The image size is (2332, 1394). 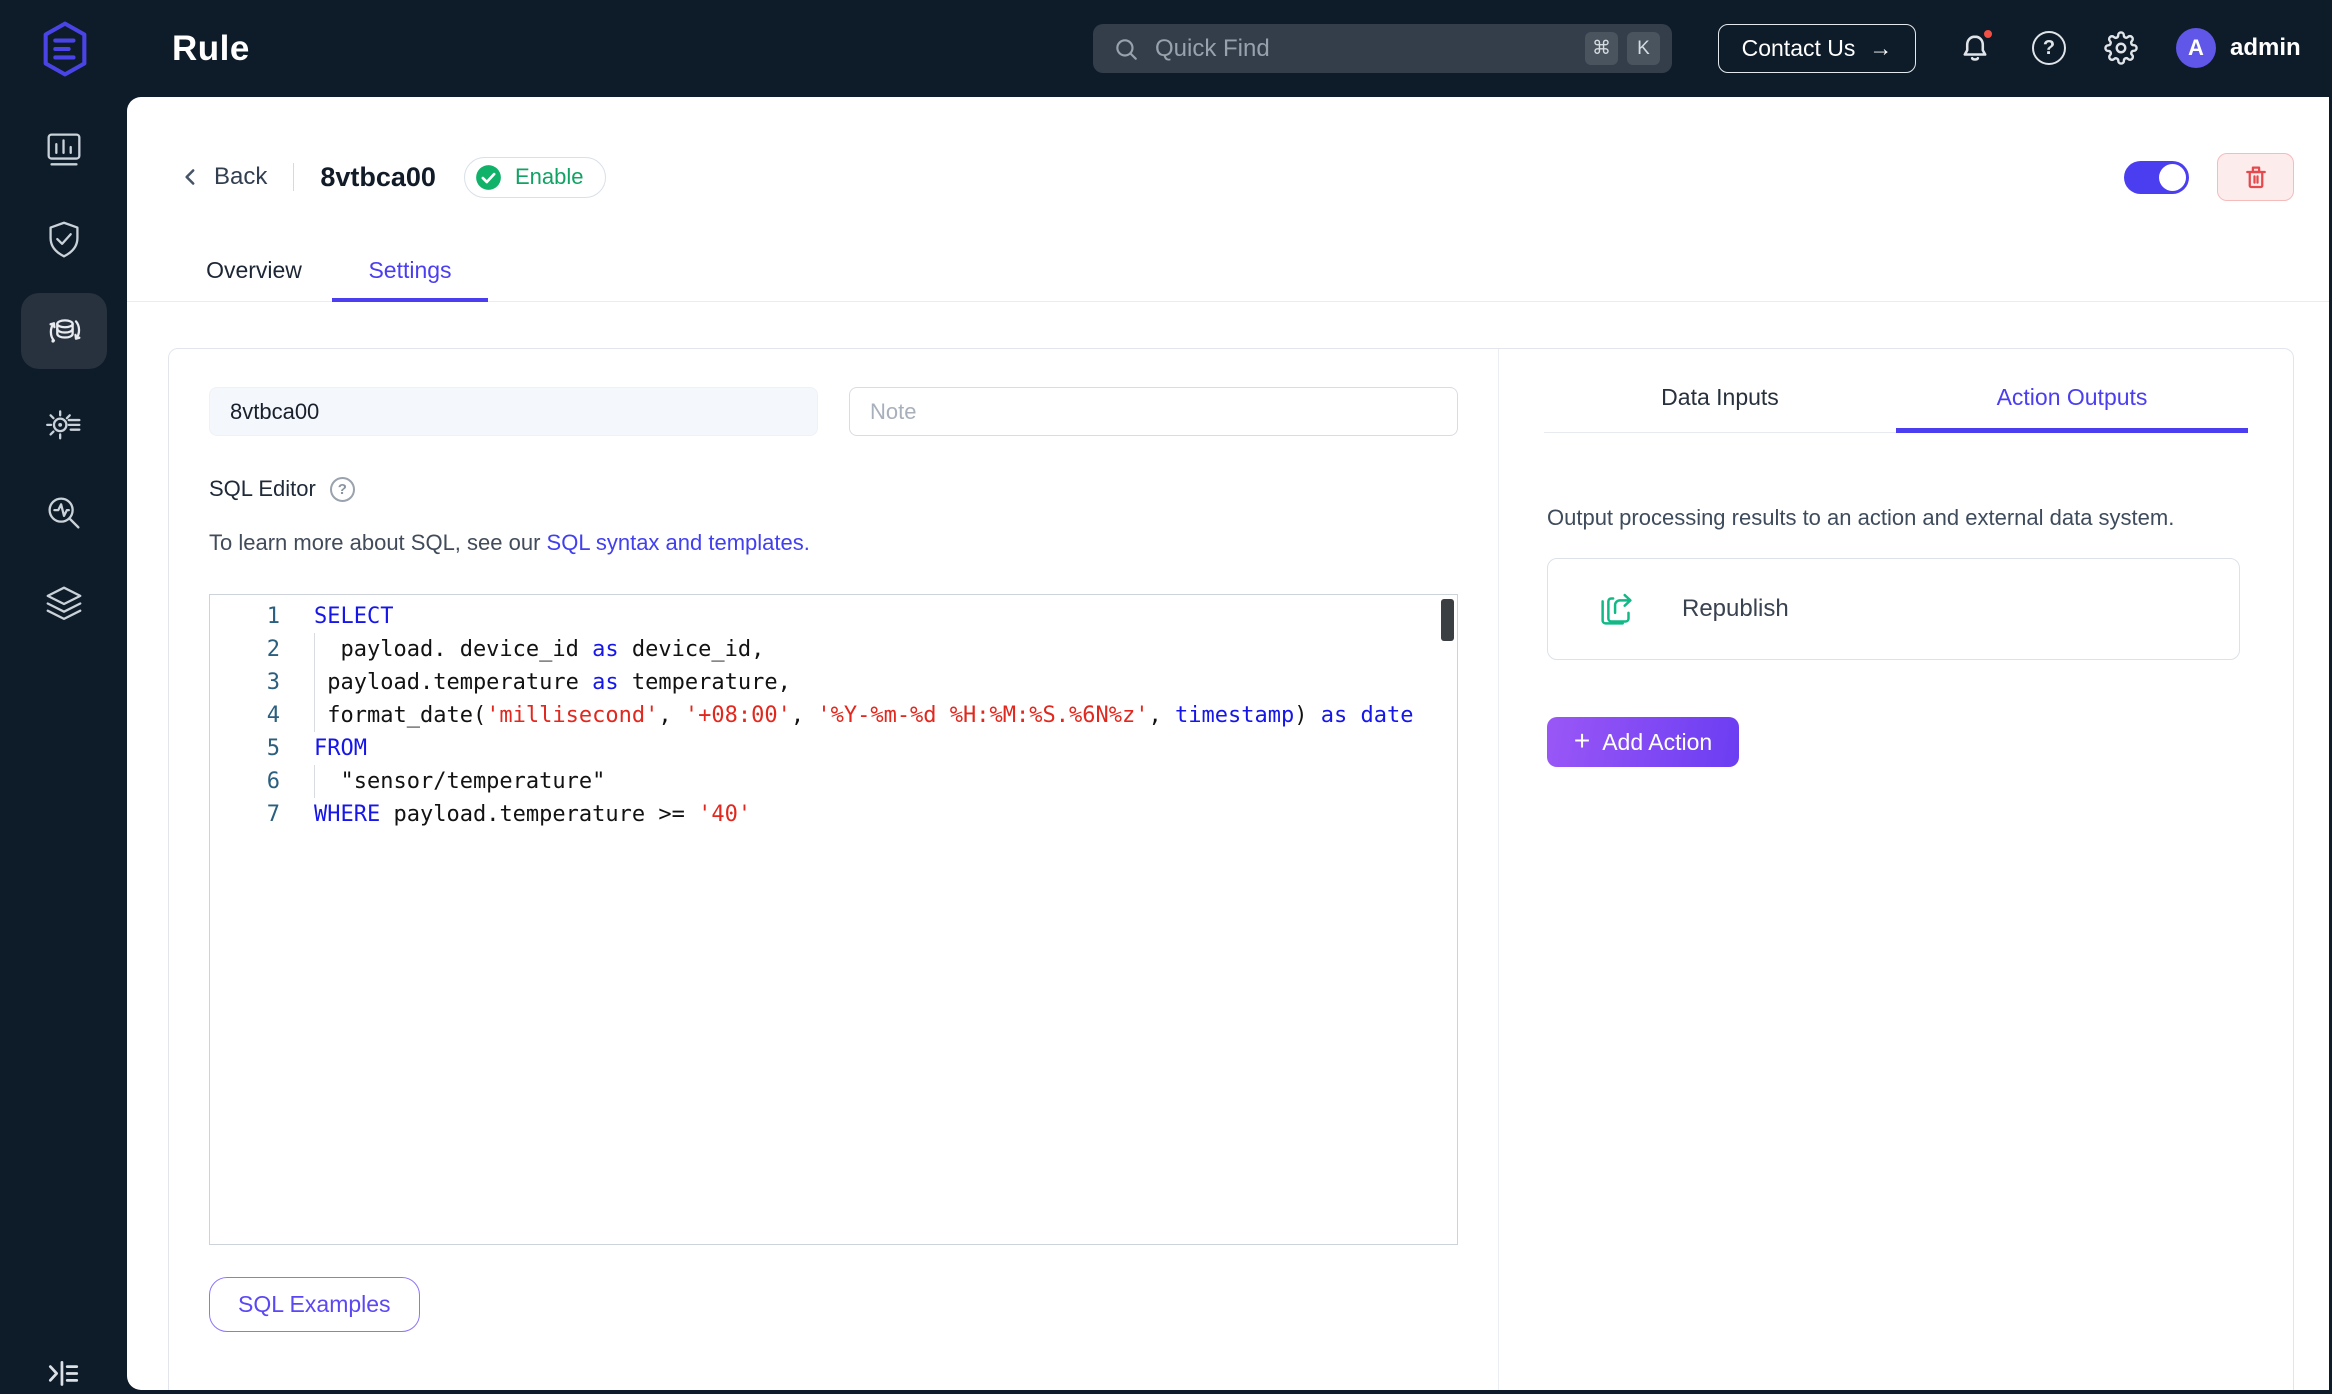 I want to click on tab-settings: Settings, so click(x=410, y=270).